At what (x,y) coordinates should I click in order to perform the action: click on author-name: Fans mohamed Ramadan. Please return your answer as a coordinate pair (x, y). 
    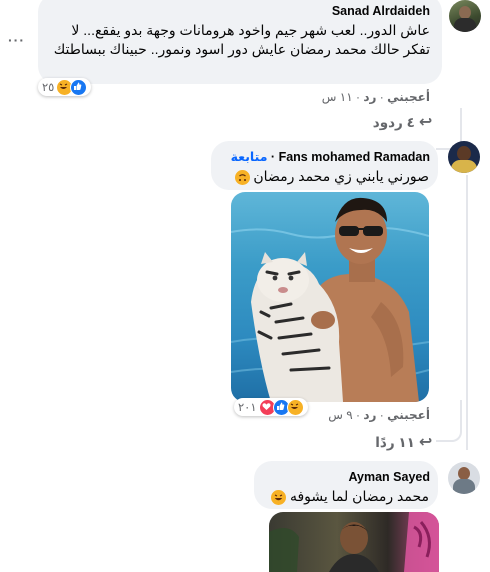
    Looking at the image, I should click on (354, 157).